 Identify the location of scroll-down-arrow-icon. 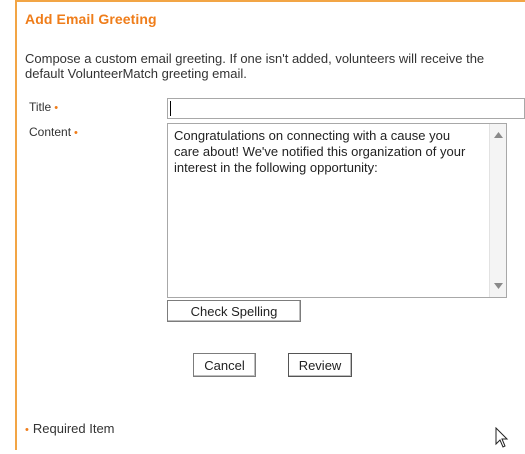
(498, 286).